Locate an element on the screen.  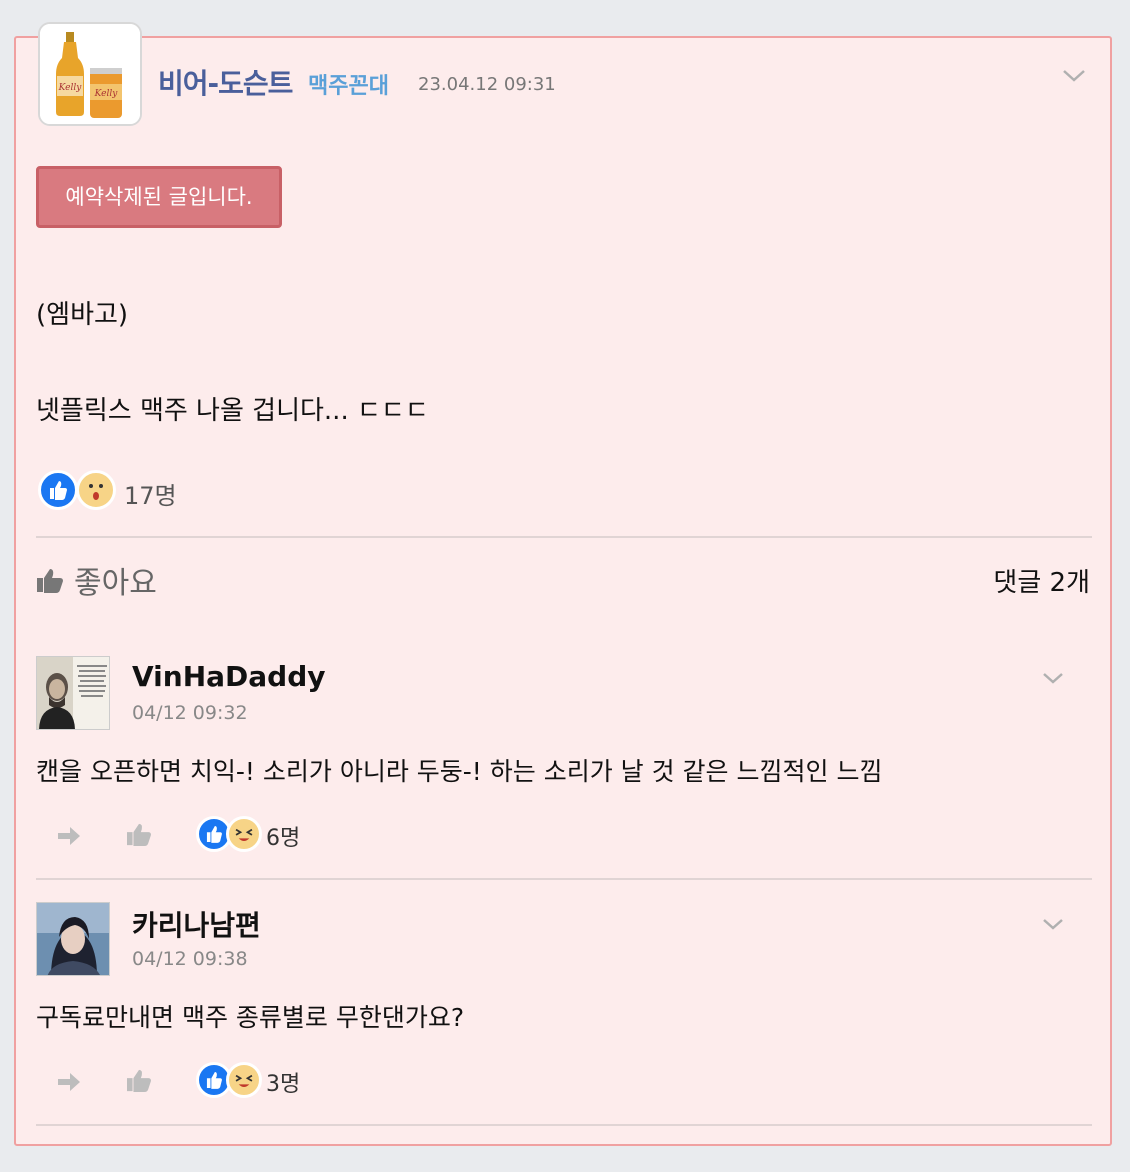
comment-timestamp: 04/12 09:38 is located at coordinates (190, 959).